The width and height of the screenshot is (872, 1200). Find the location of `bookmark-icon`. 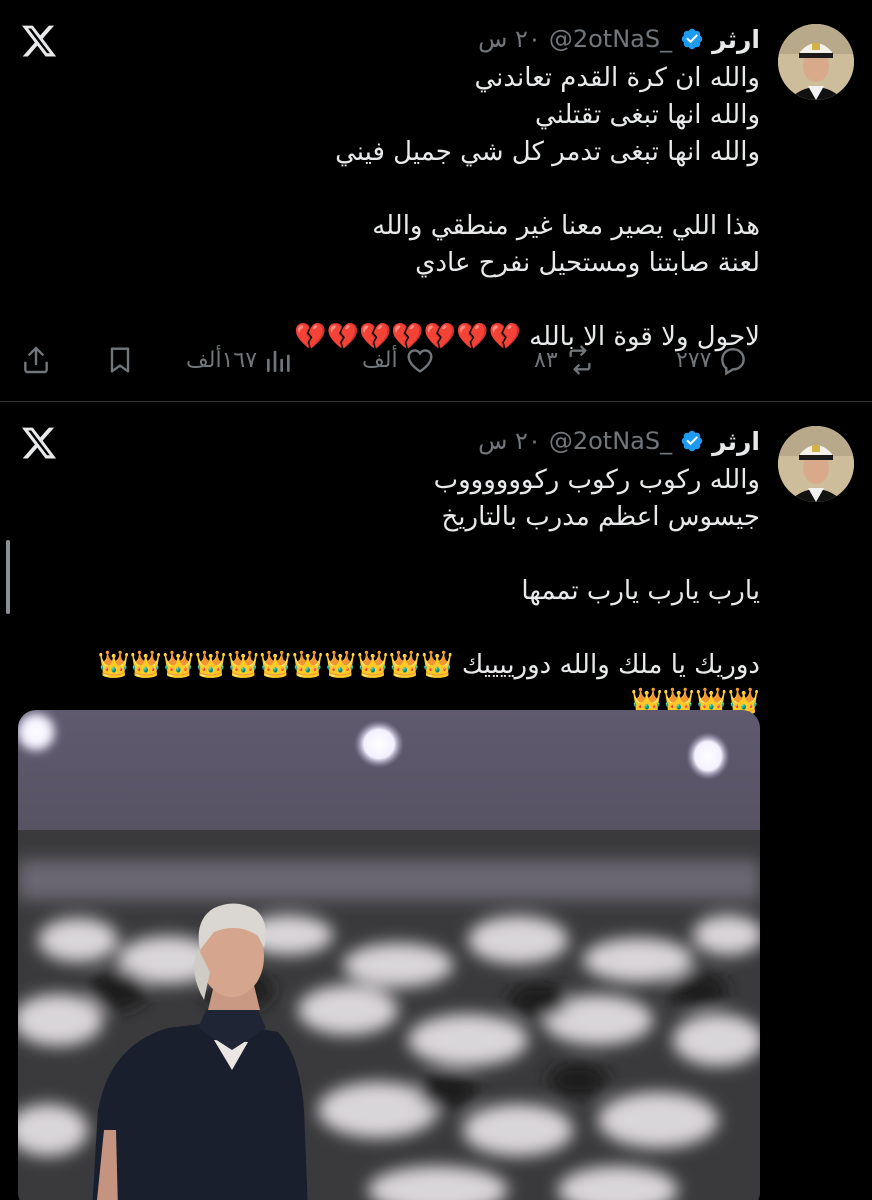

bookmark-icon is located at coordinates (120, 360).